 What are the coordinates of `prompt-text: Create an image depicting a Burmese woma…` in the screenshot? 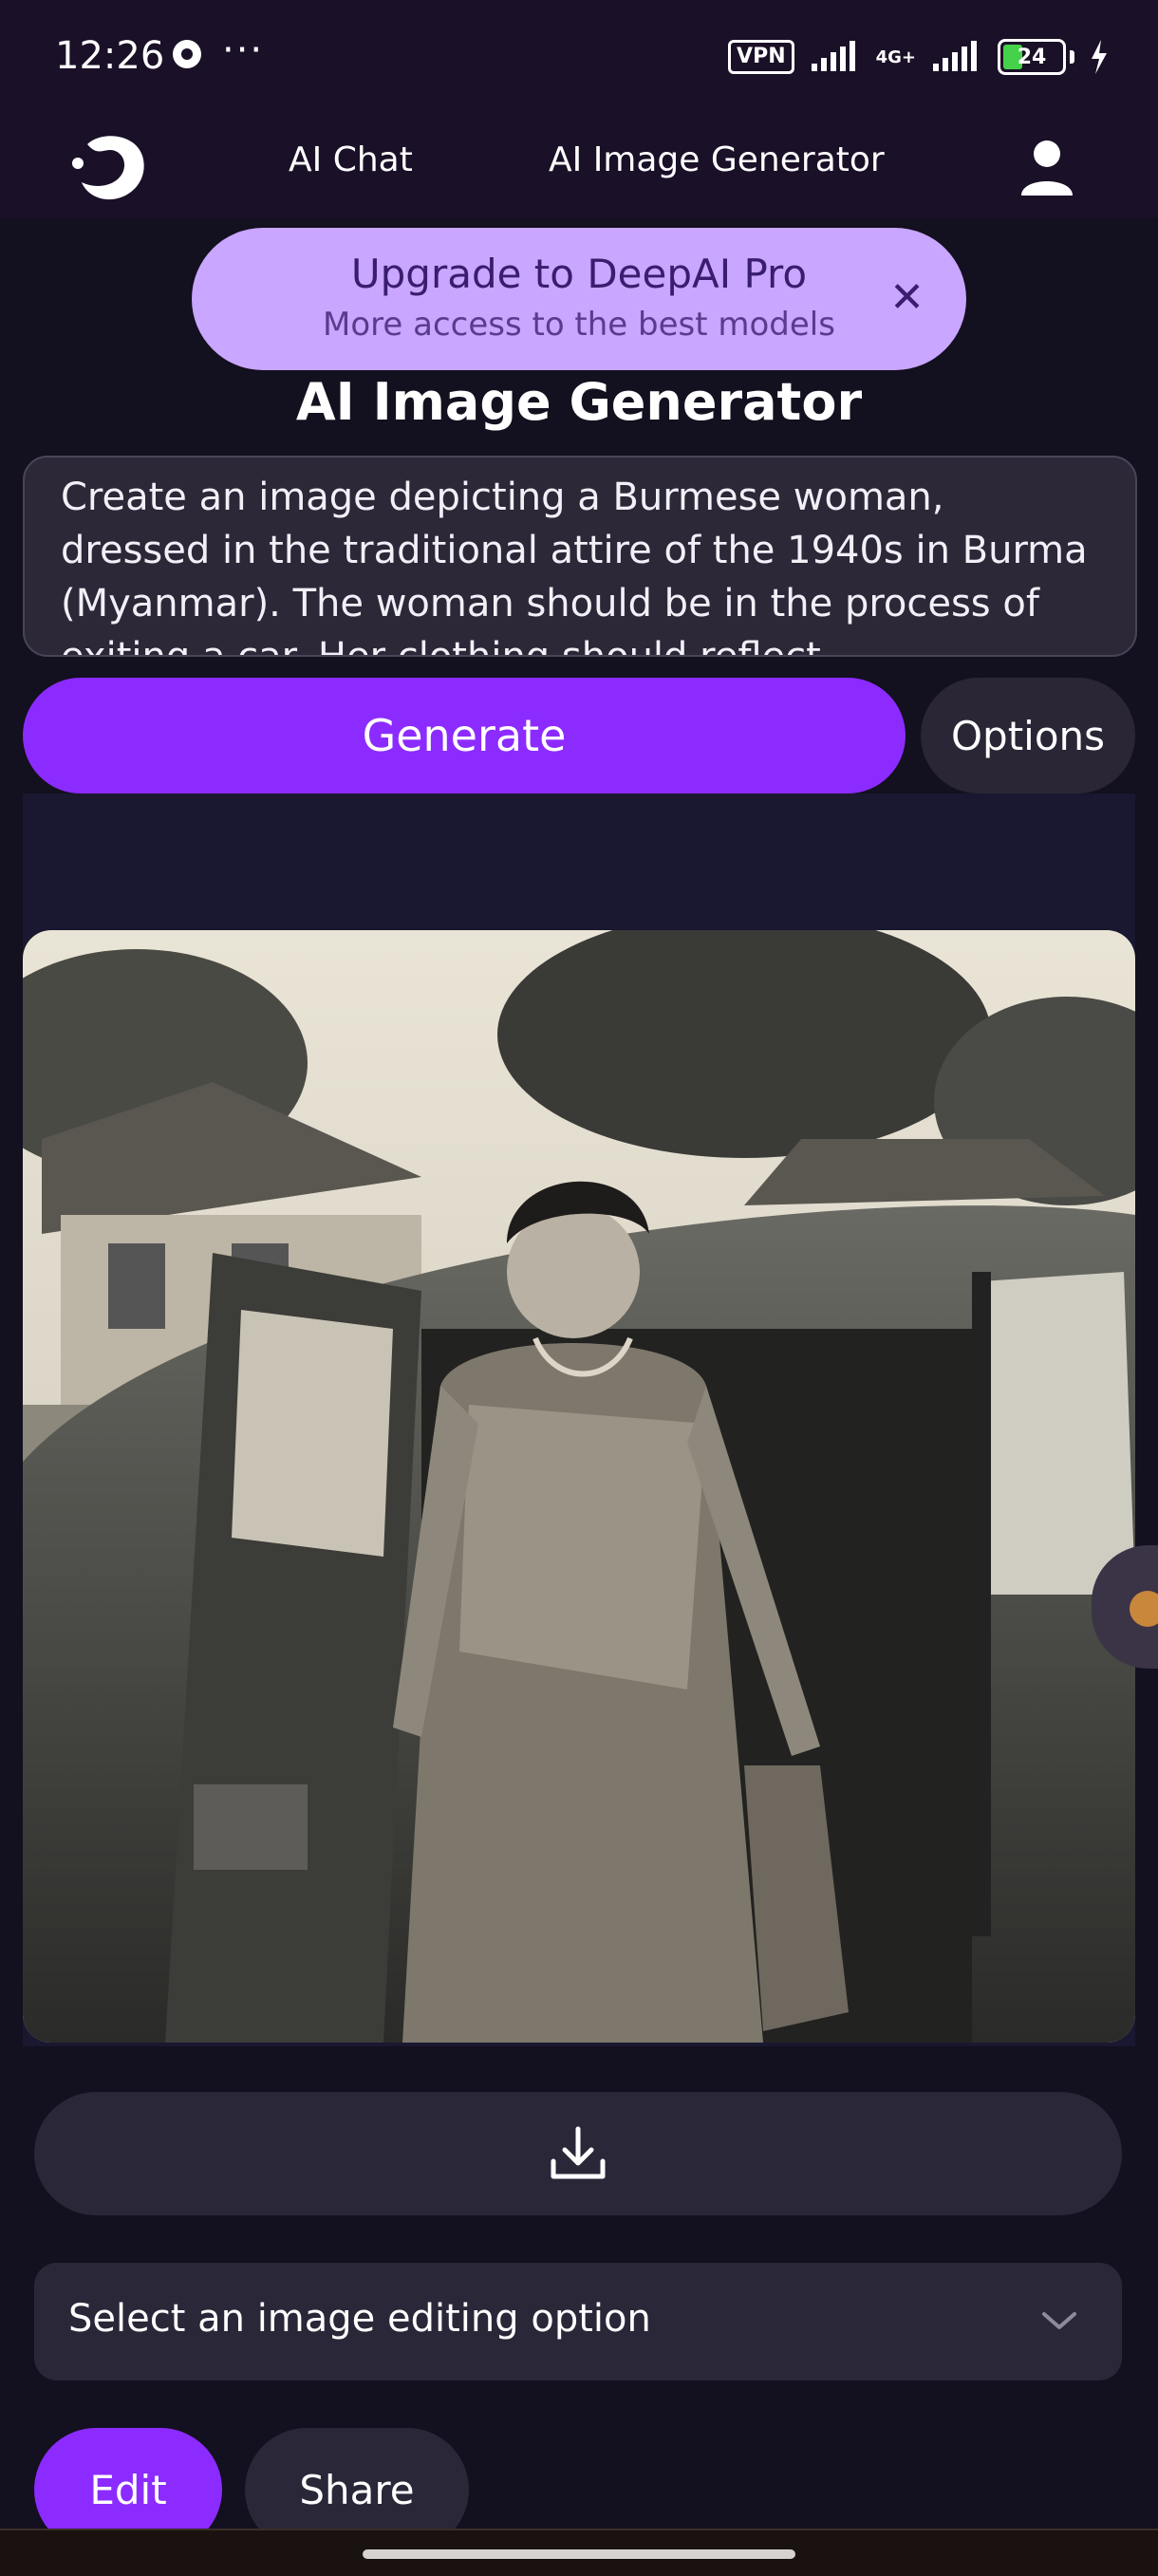 It's located at (578, 563).